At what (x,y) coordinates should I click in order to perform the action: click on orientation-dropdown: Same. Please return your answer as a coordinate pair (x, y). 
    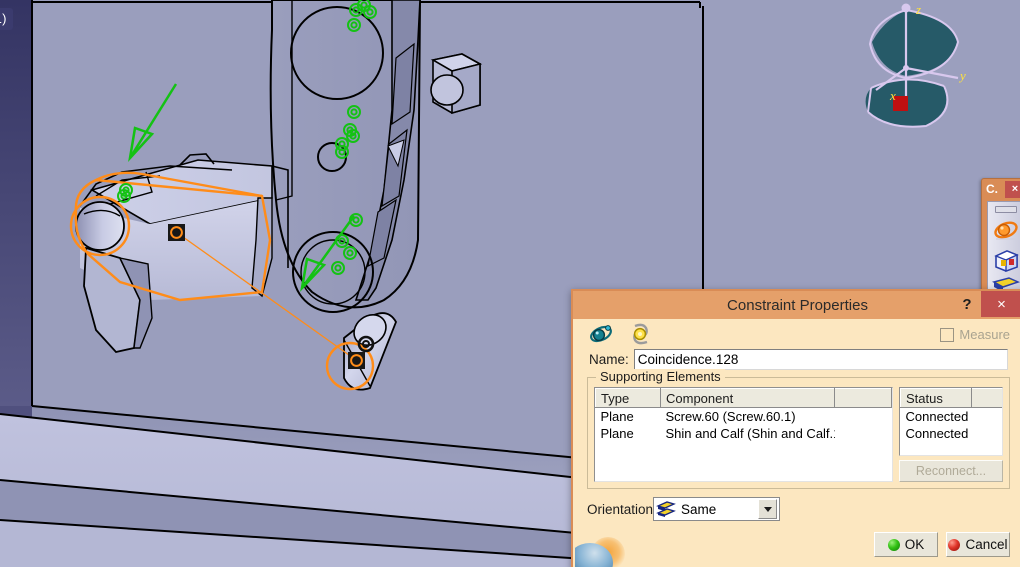
    Looking at the image, I should click on (717, 509).